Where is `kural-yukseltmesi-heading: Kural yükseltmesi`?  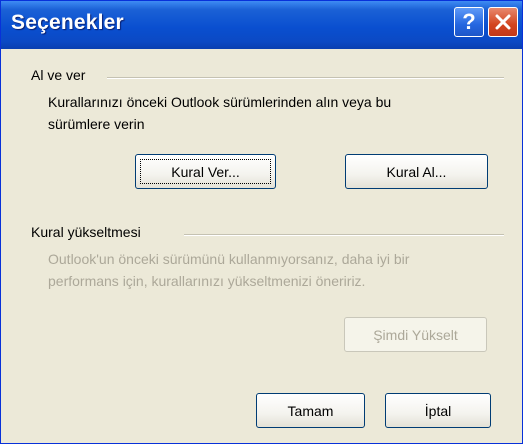 kural-yukseltmesi-heading: Kural yükseltmesi is located at coordinates (86, 232).